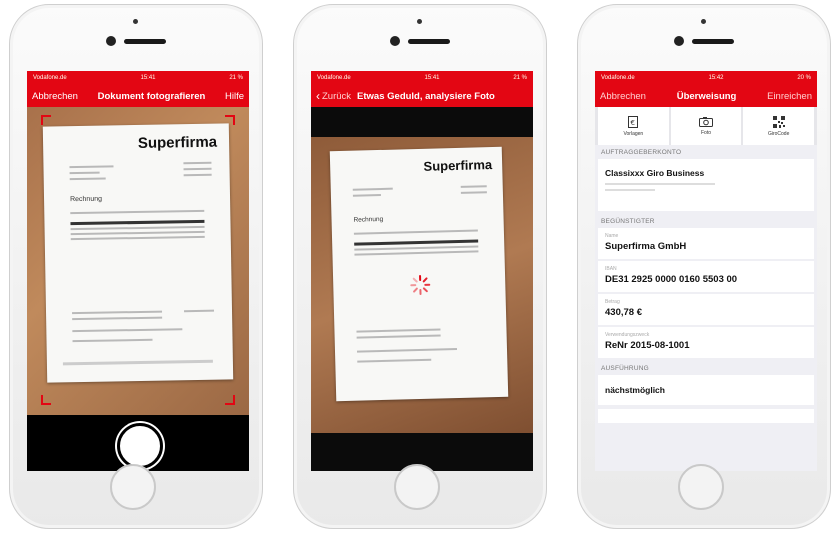 The height and width of the screenshot is (533, 837). What do you see at coordinates (647, 345) in the screenshot?
I see `field-value: ReNr 2015-08-1001` at bounding box center [647, 345].